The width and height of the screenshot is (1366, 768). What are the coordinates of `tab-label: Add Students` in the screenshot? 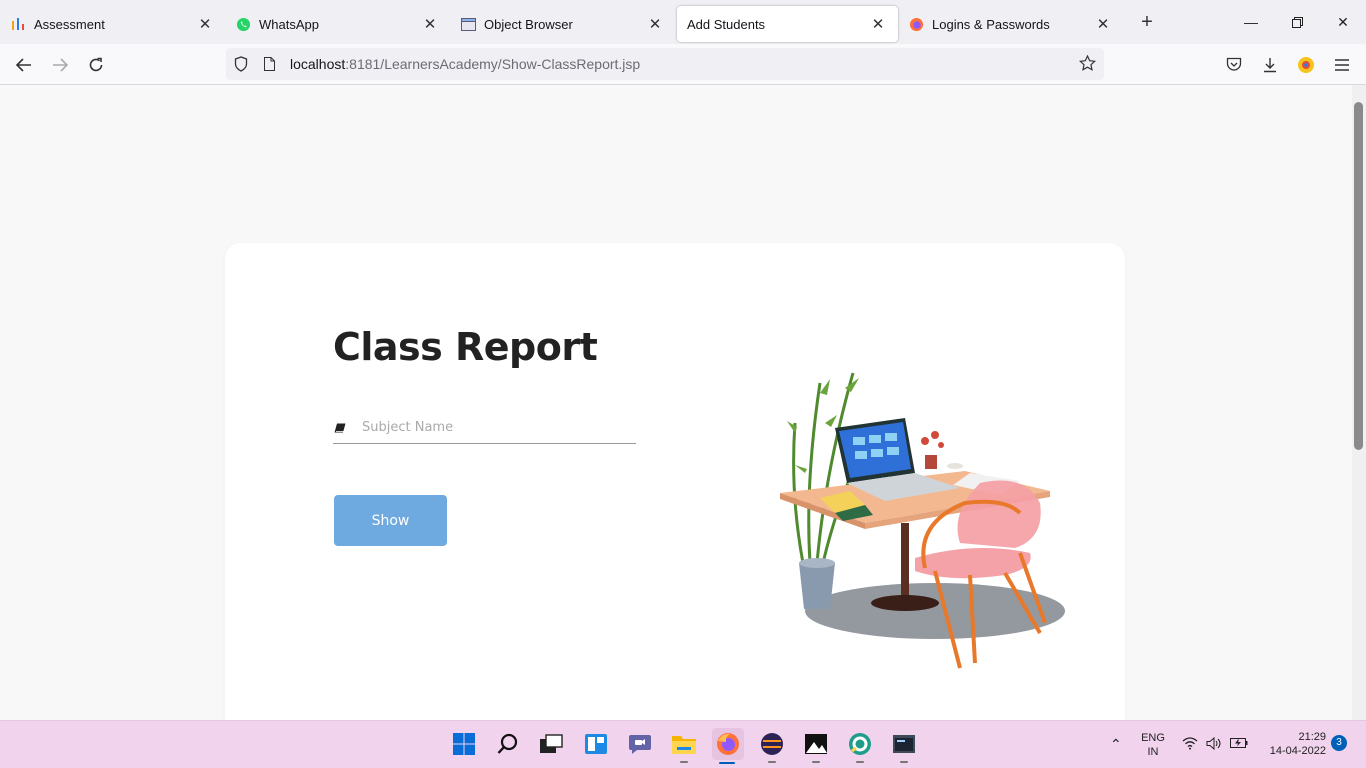 It's located at (726, 24).